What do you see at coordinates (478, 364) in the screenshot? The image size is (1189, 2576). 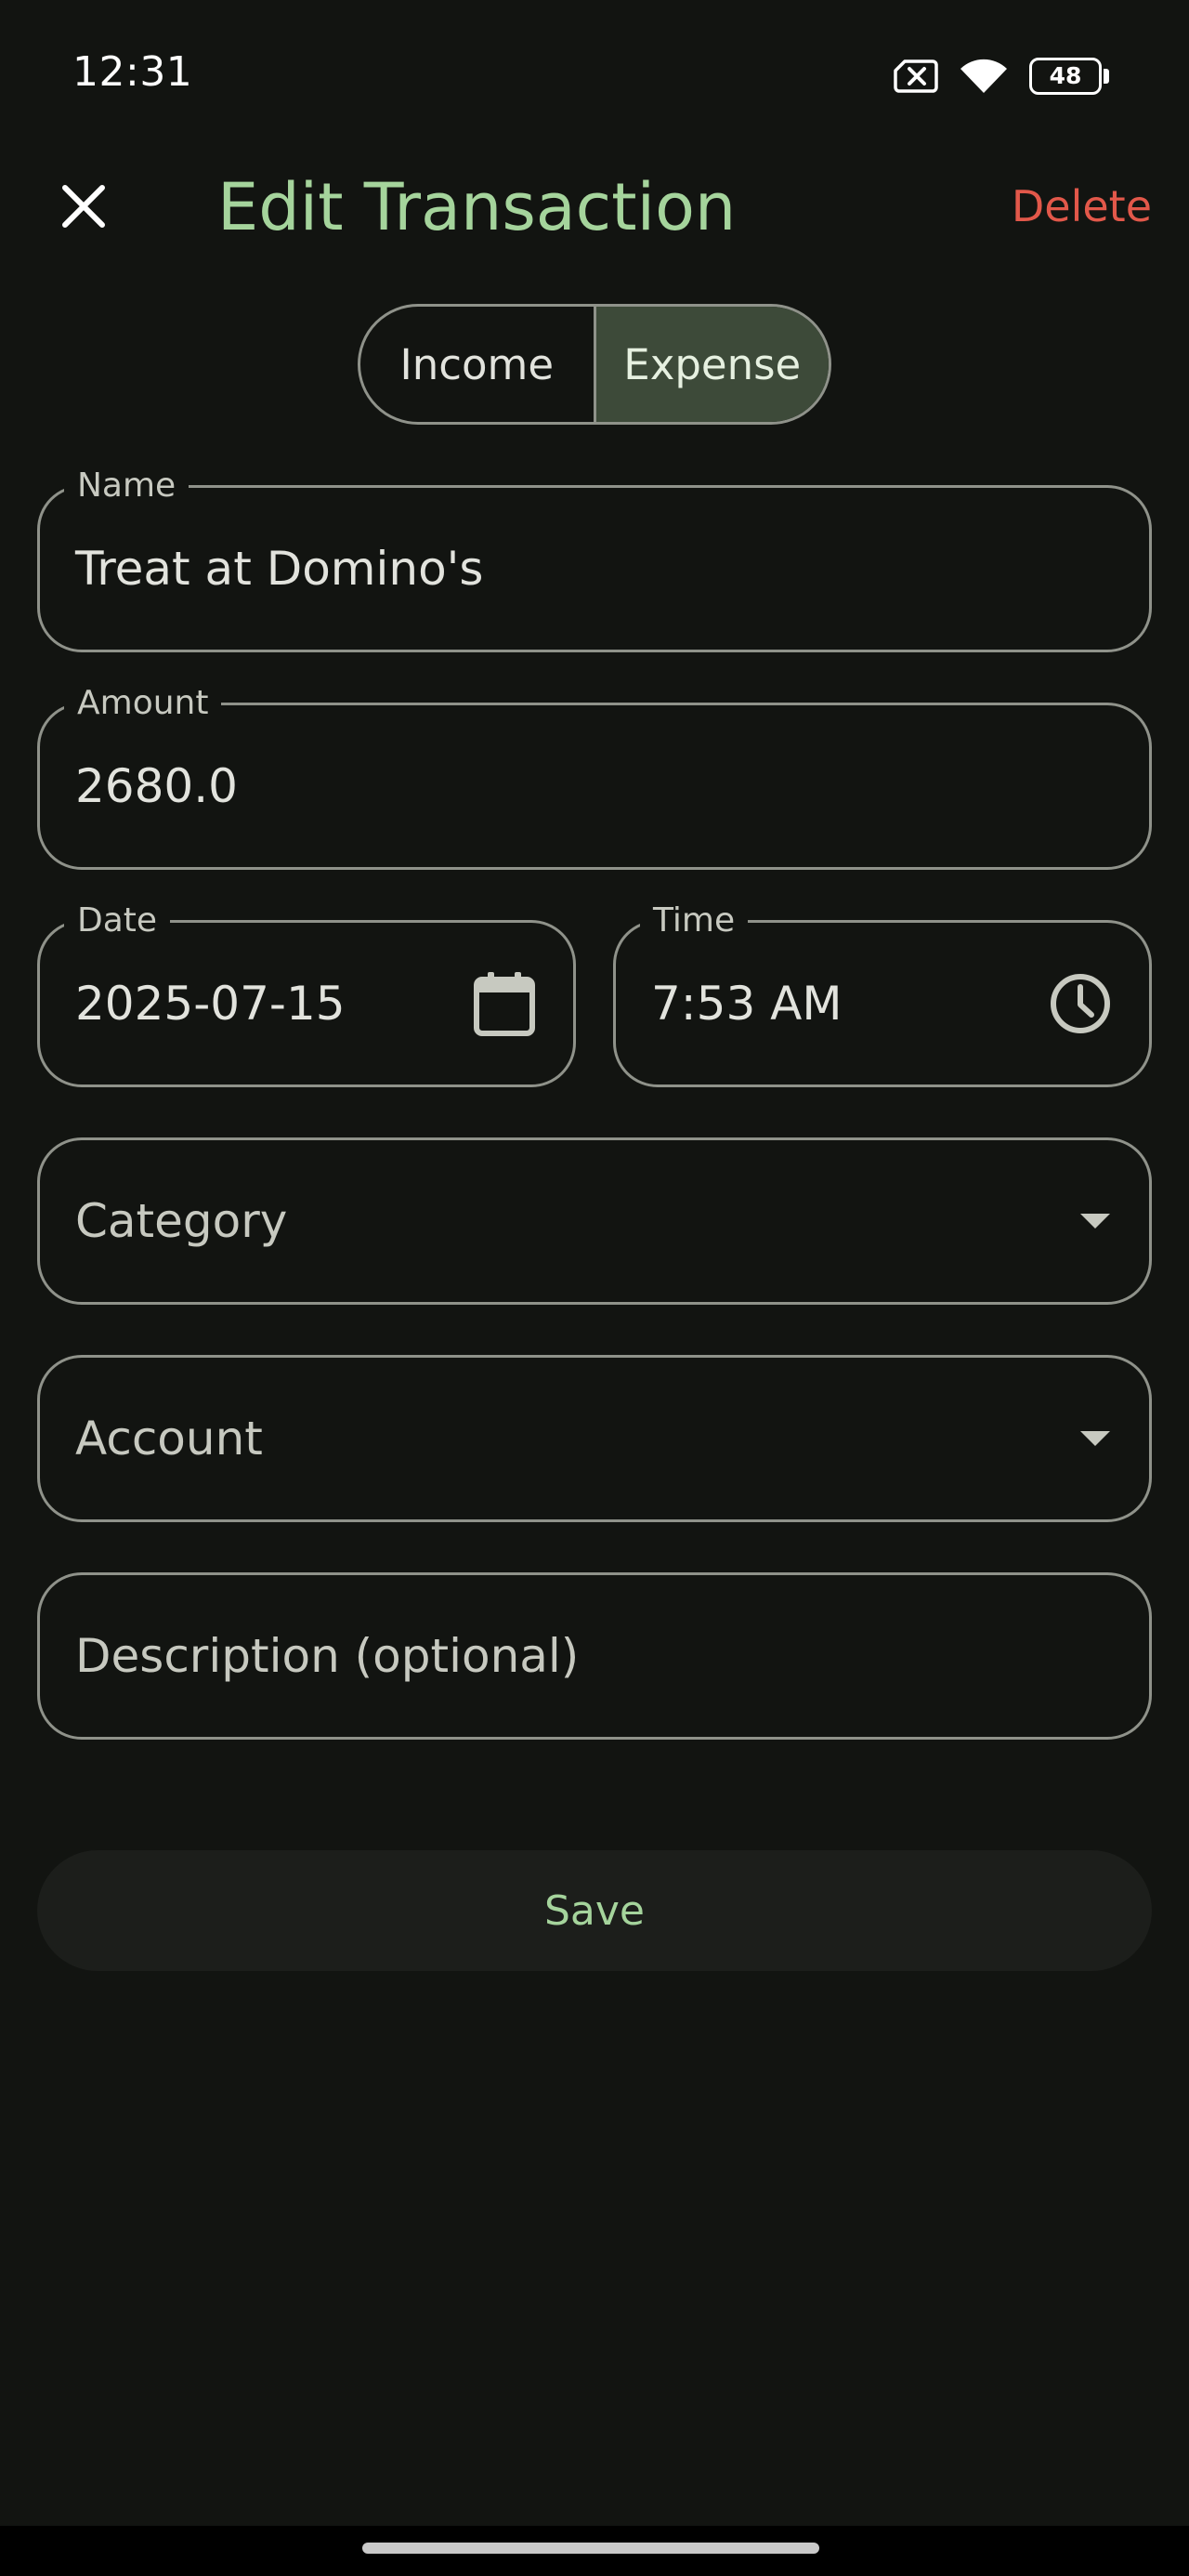 I see `income-segment: Income` at bounding box center [478, 364].